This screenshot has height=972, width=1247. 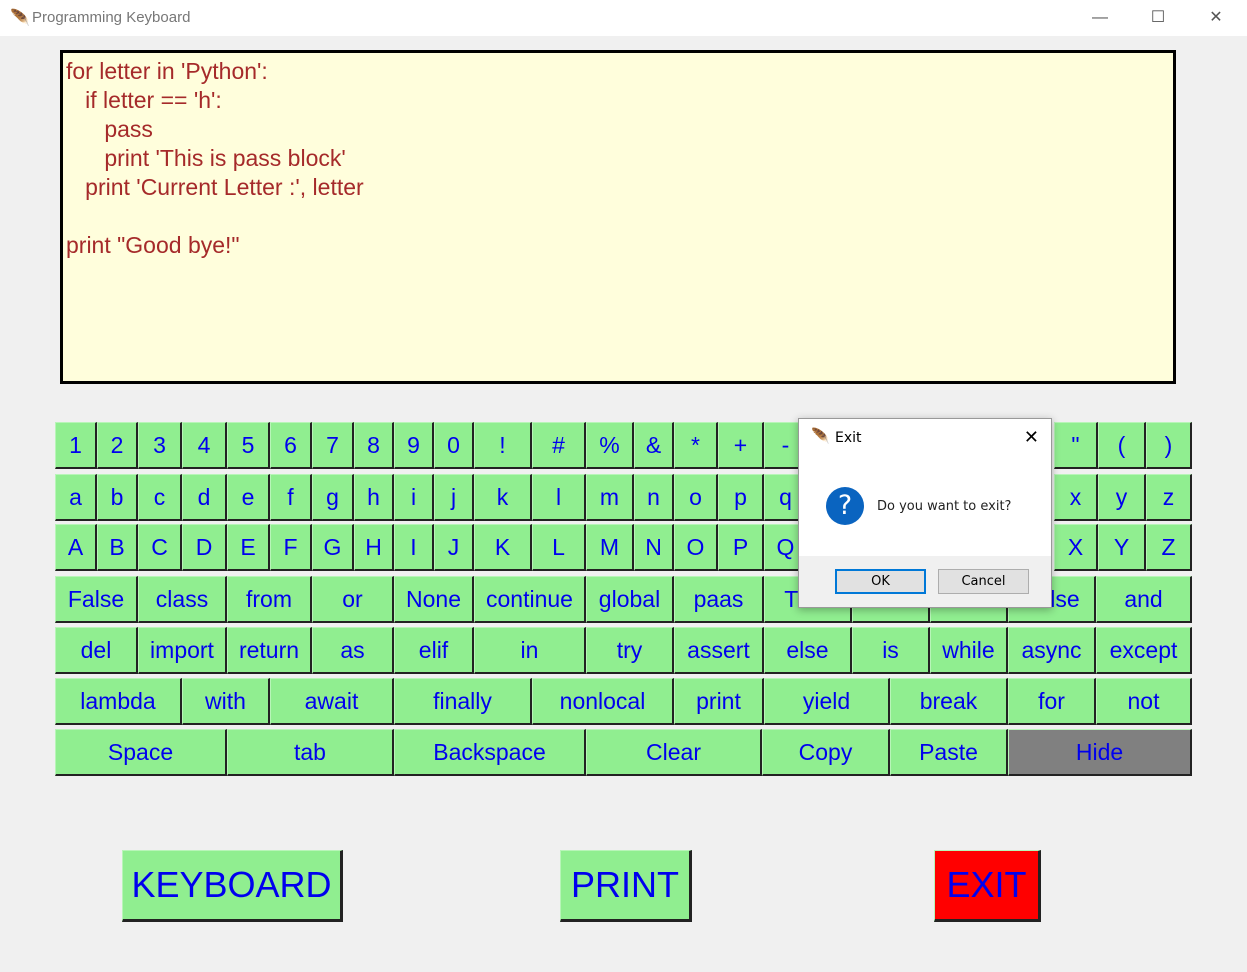 I want to click on key-2: 2, so click(x=117, y=445).